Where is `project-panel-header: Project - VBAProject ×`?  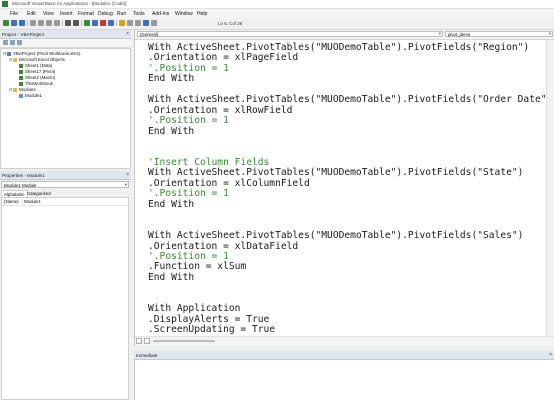 project-panel-header: Project - VBAProject × is located at coordinates (65, 34).